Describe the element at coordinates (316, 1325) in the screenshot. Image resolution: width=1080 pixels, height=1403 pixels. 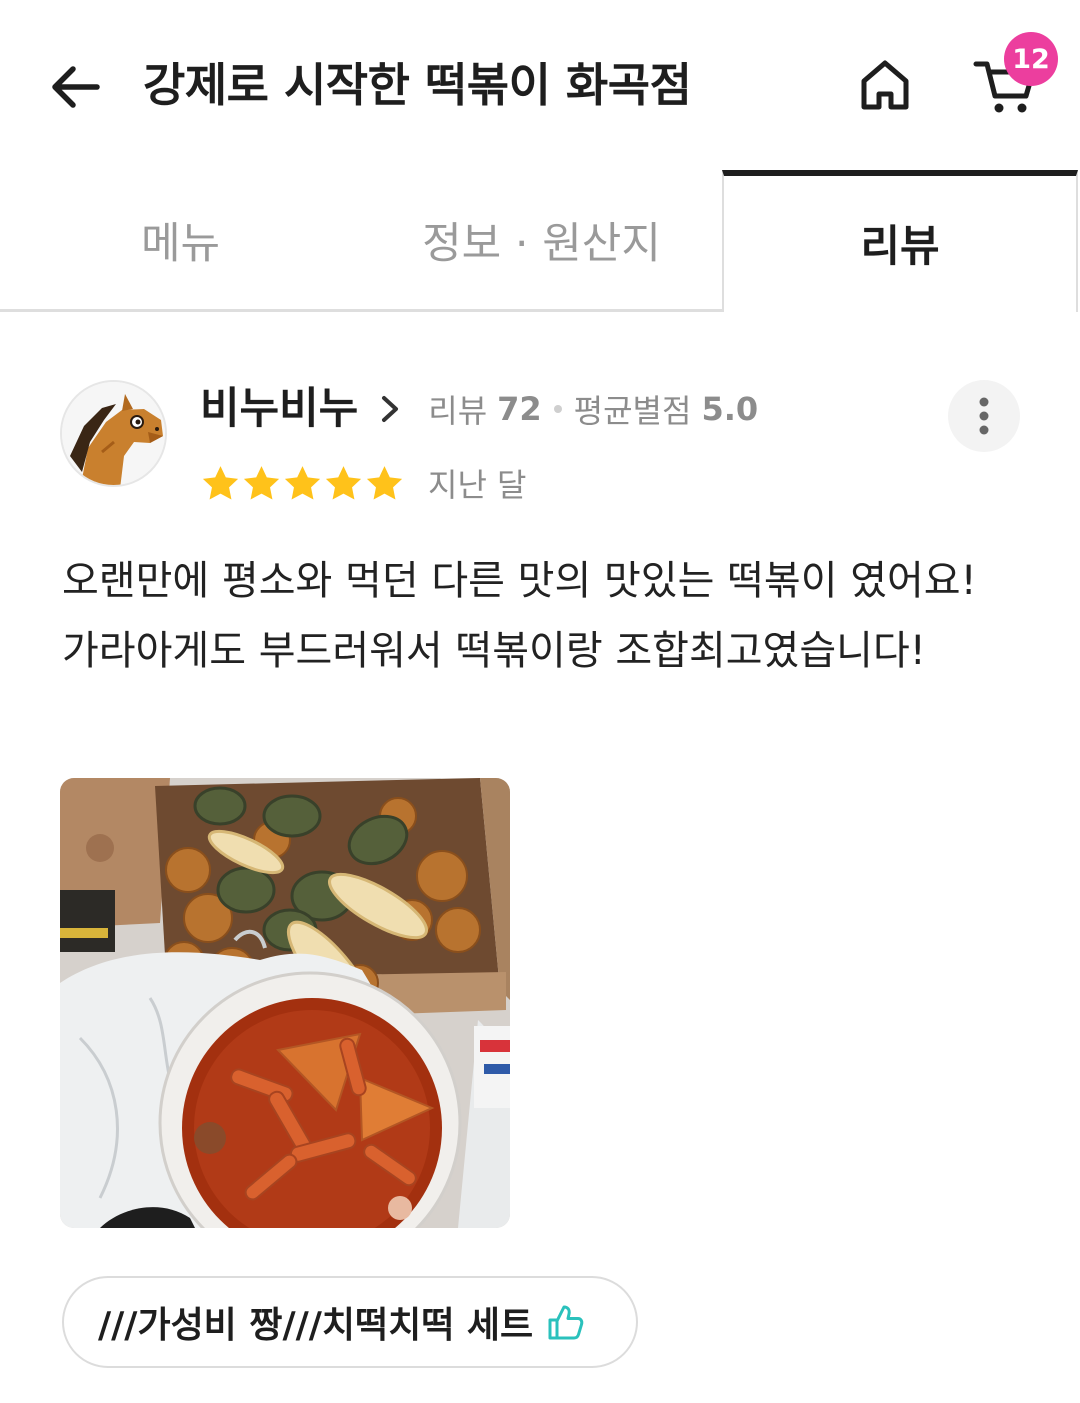
I see `menu-tag-label: ///가성비 짱///치떡치떡 세트` at that location.